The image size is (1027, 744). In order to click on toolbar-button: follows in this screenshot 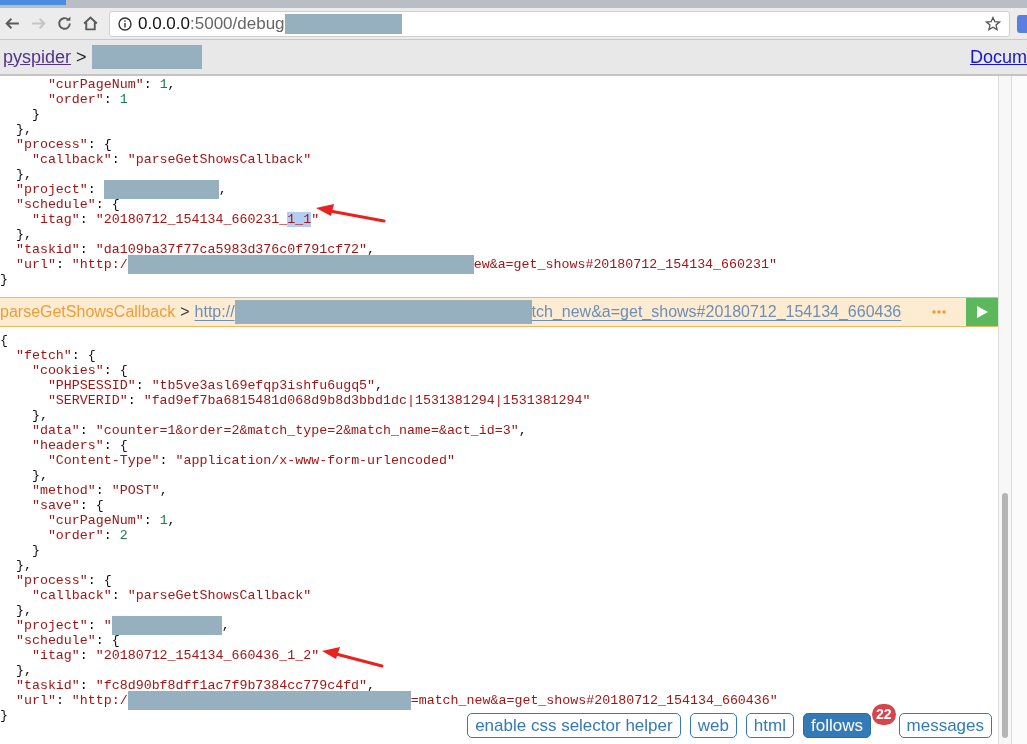, I will do `click(836, 725)`.